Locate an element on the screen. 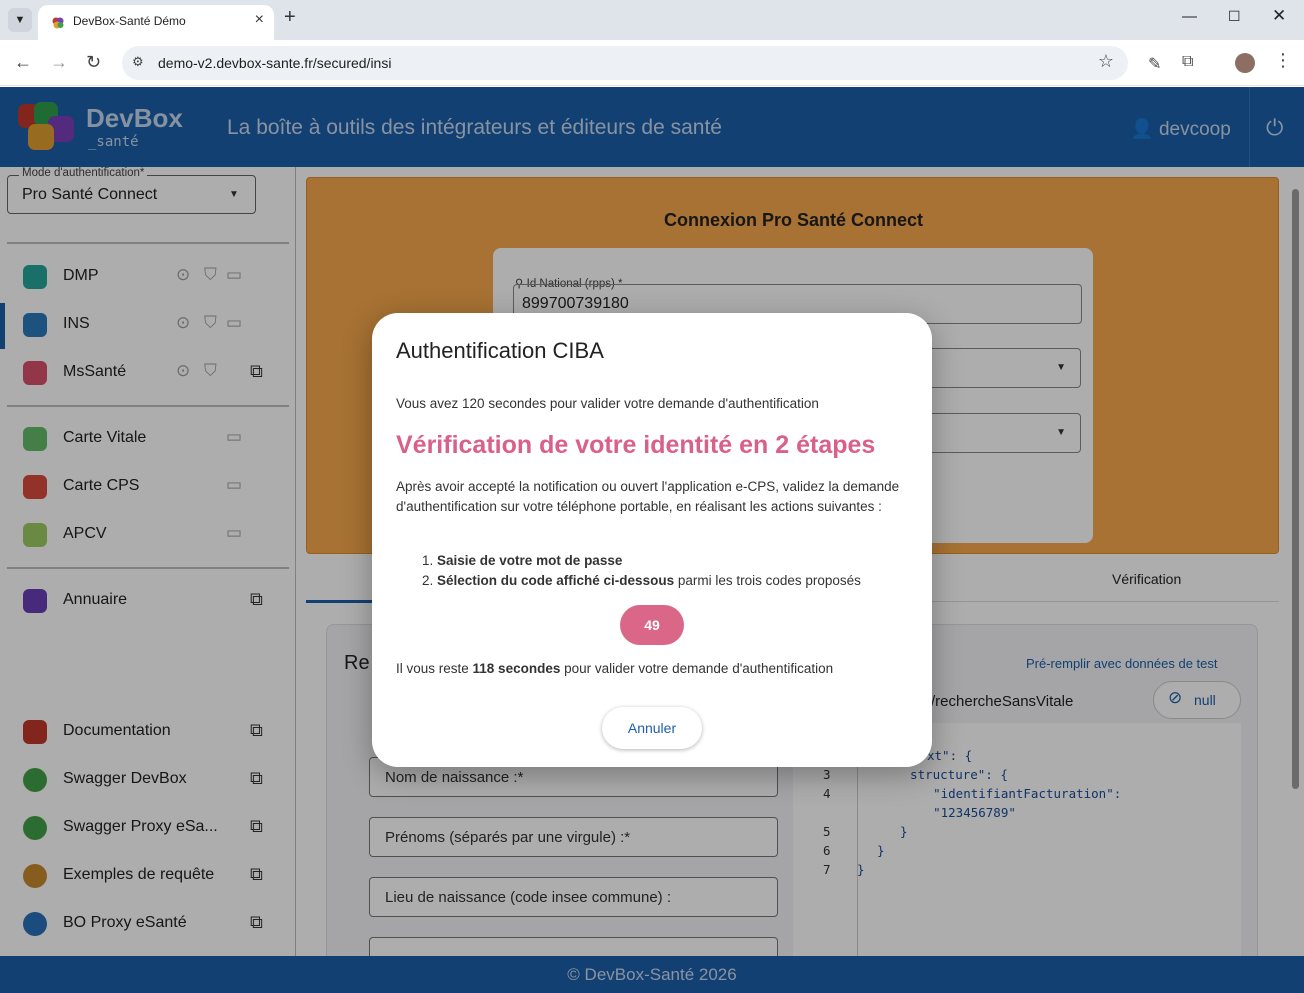  bookmark-star-icon: ☆ is located at coordinates (1106, 61).